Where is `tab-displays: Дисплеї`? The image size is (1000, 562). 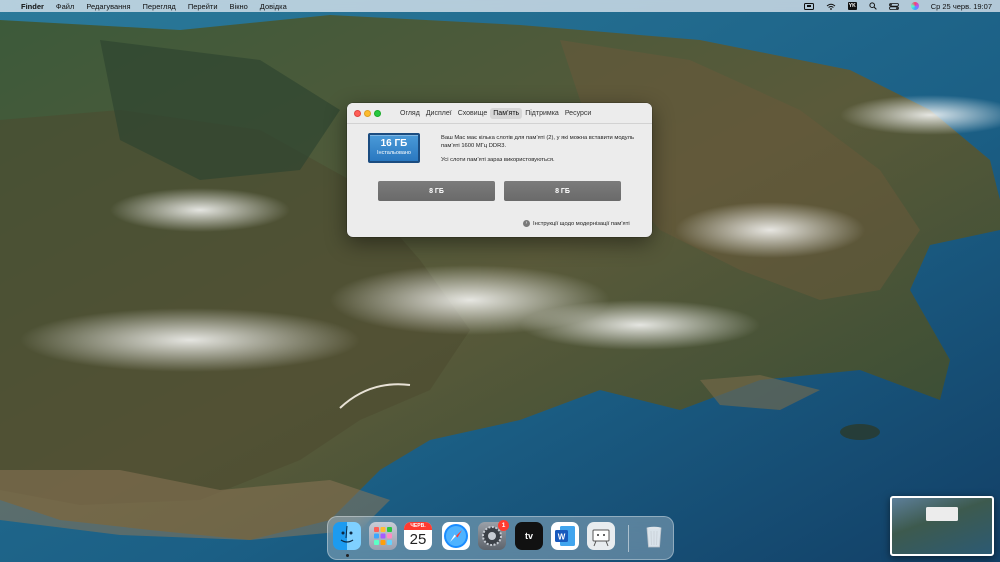 tab-displays: Дисплеї is located at coordinates (439, 113).